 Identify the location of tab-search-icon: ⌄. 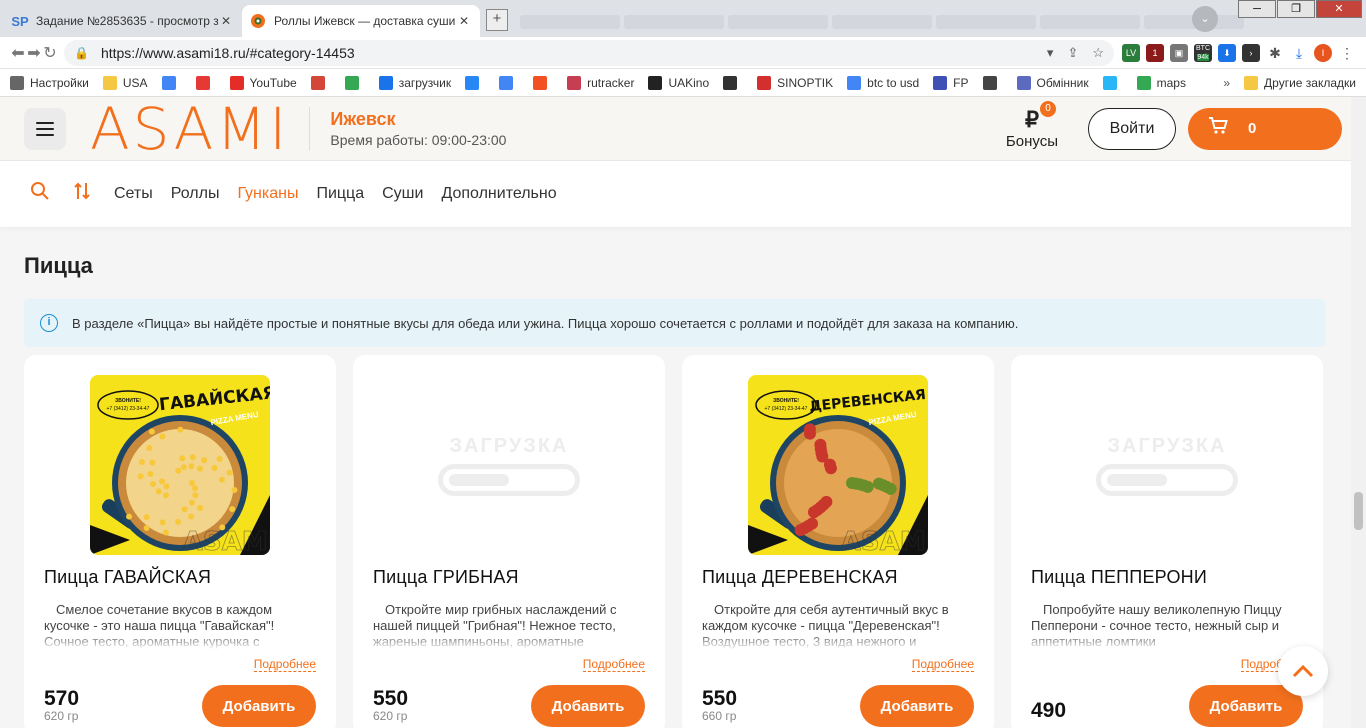
(1205, 19).